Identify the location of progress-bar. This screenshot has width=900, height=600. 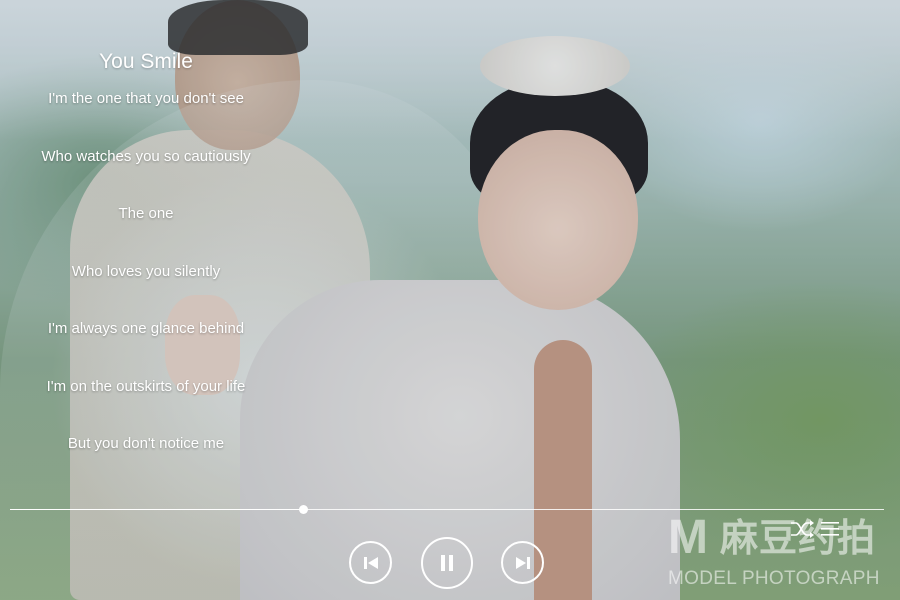
(447, 509).